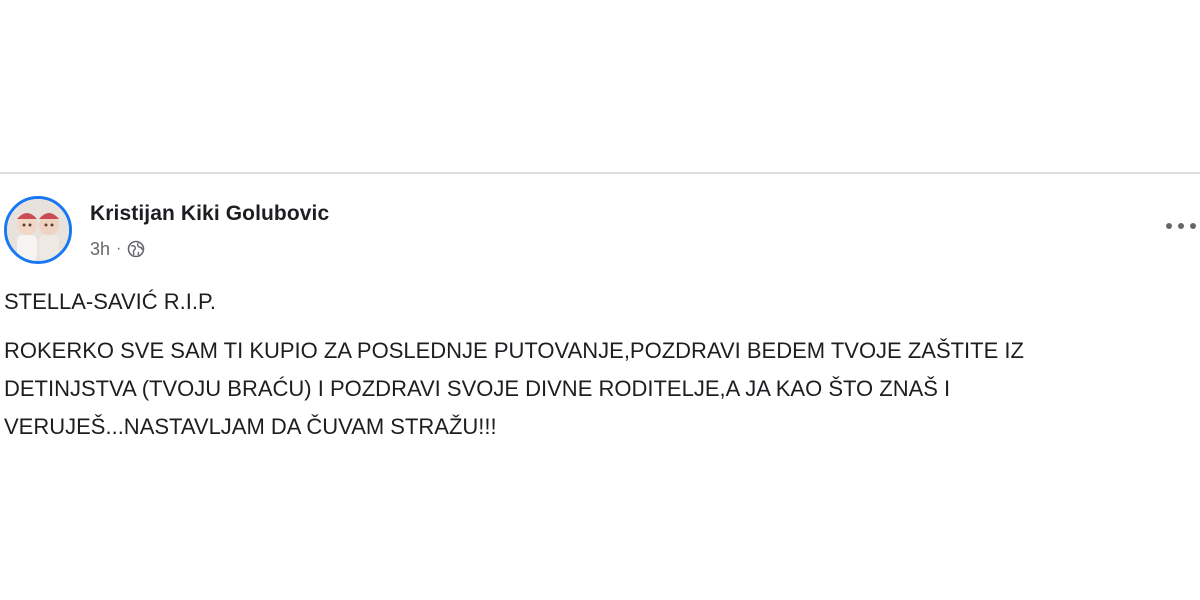 This screenshot has width=1200, height=600. What do you see at coordinates (38, 230) in the screenshot?
I see `avatar` at bounding box center [38, 230].